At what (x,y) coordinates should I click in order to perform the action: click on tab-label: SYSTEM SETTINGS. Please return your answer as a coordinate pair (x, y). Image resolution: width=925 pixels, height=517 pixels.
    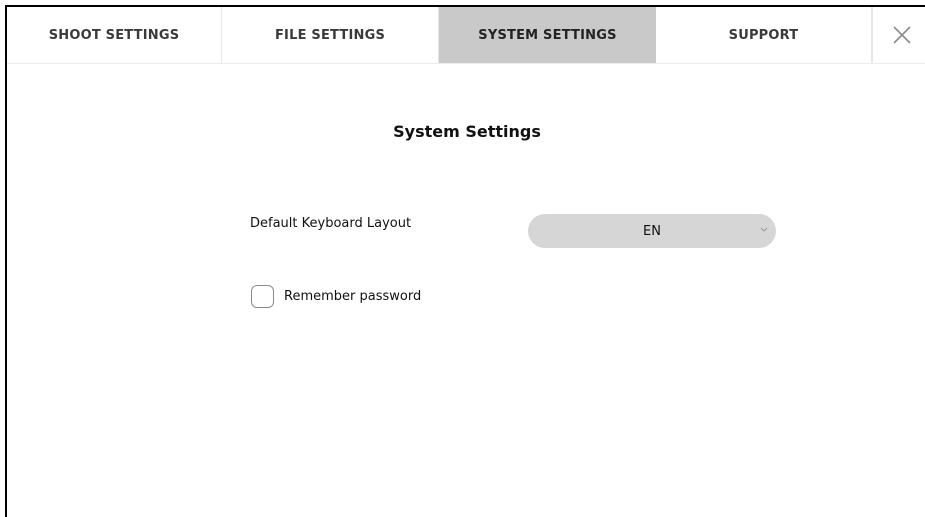
    Looking at the image, I should click on (547, 35).